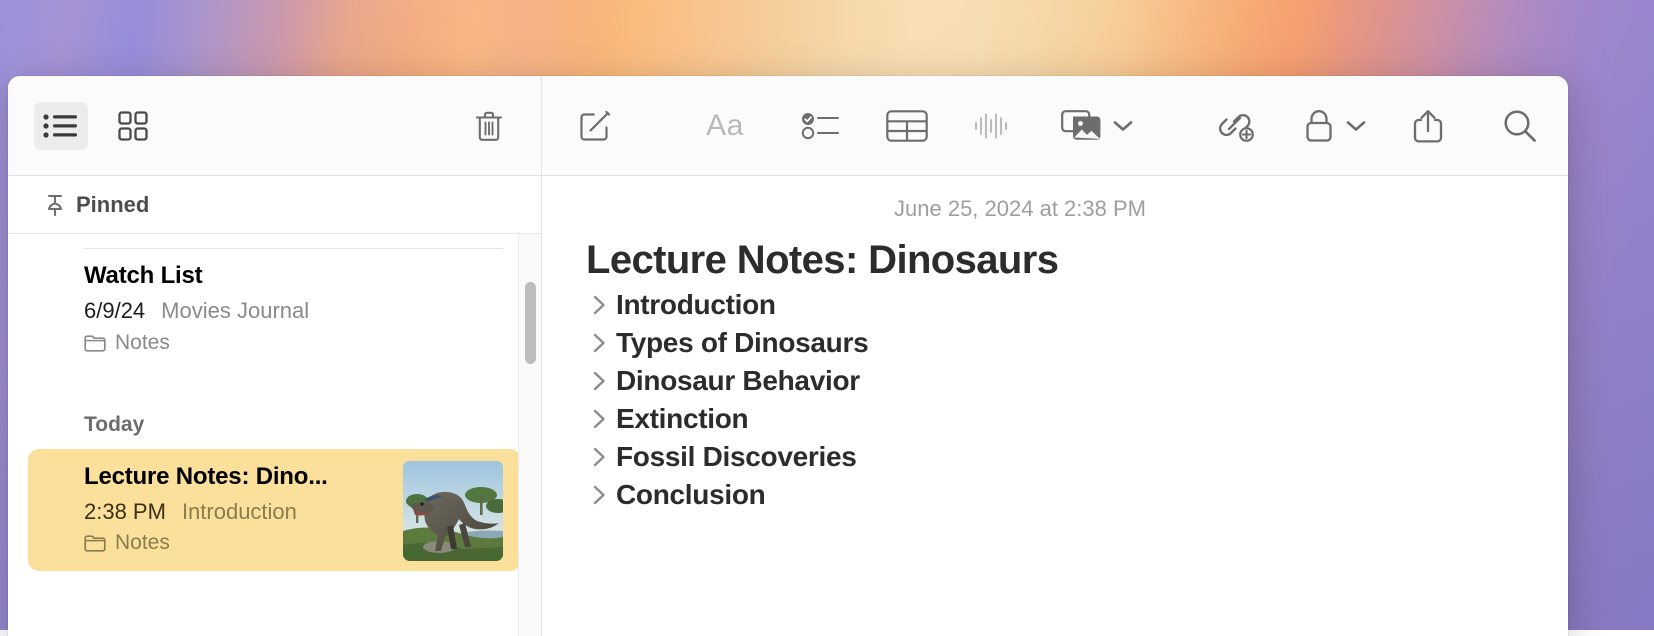 The image size is (1654, 636). What do you see at coordinates (143, 275) in the screenshot?
I see `note-title: Watch List` at bounding box center [143, 275].